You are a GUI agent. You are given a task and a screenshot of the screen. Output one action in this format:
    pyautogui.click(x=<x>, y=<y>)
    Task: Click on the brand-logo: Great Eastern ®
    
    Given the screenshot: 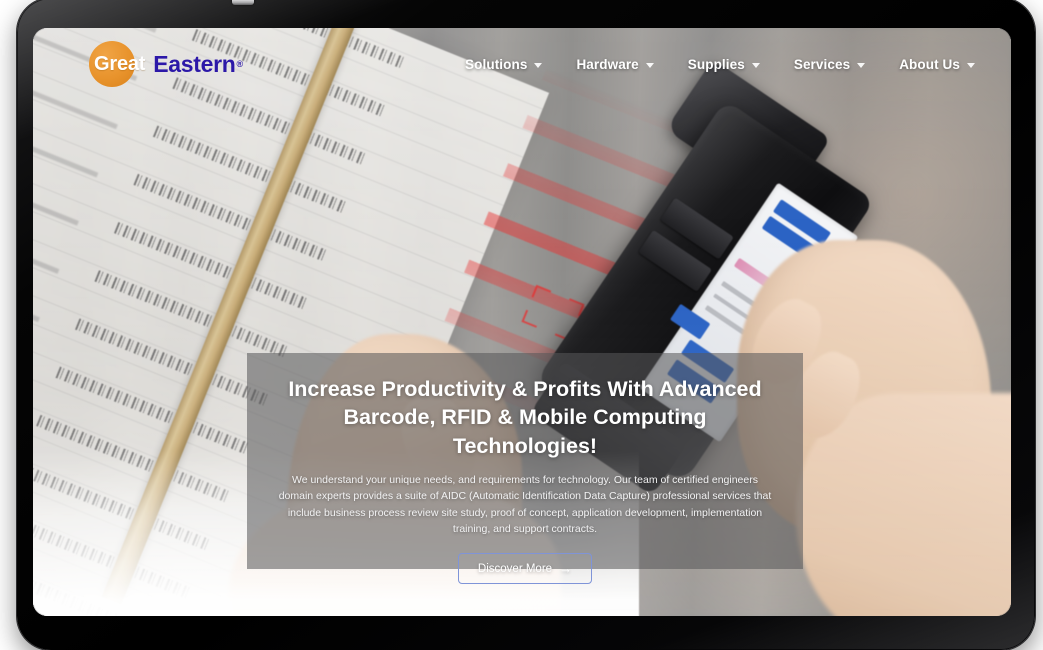 What is the action you would take?
    pyautogui.click(x=166, y=64)
    